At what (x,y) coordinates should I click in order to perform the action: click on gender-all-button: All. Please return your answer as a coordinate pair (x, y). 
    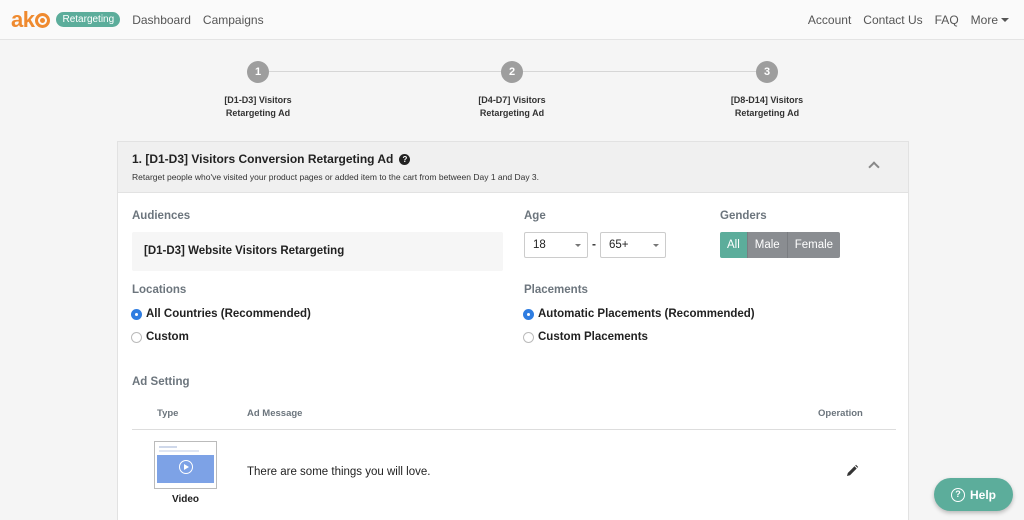
    Looking at the image, I should click on (734, 245).